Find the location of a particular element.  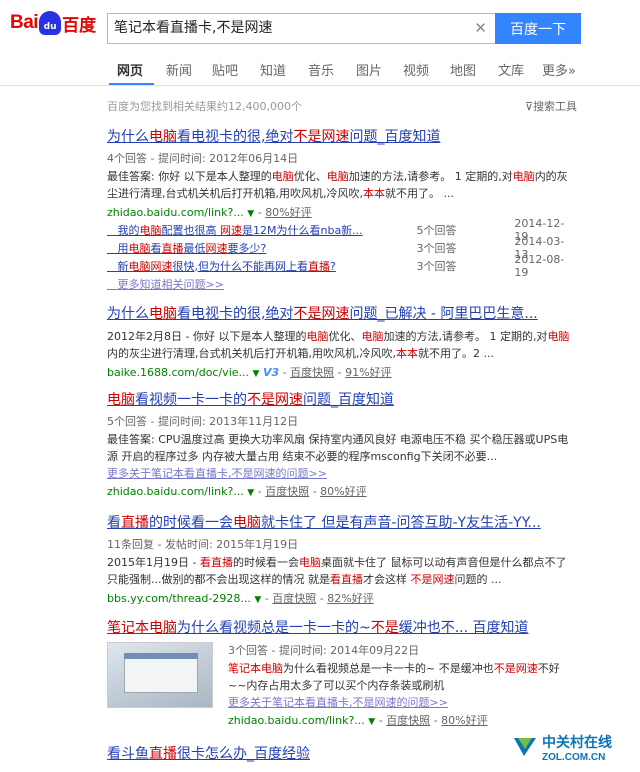

search-box: ✕ is located at coordinates (301, 28).